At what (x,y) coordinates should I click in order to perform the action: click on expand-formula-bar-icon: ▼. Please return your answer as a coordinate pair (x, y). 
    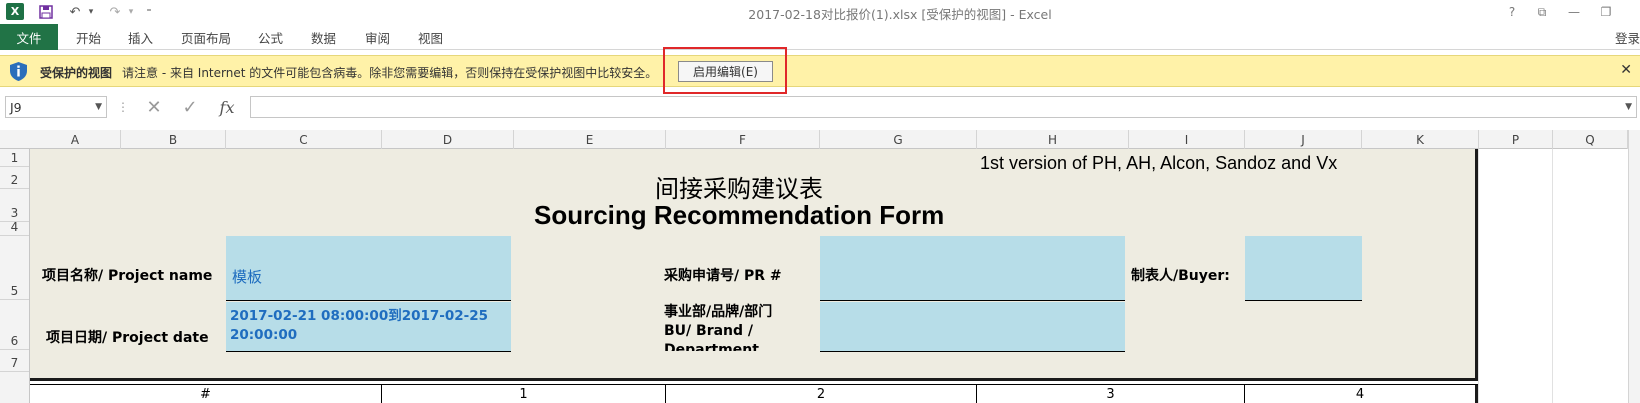
    Looking at the image, I should click on (1628, 107).